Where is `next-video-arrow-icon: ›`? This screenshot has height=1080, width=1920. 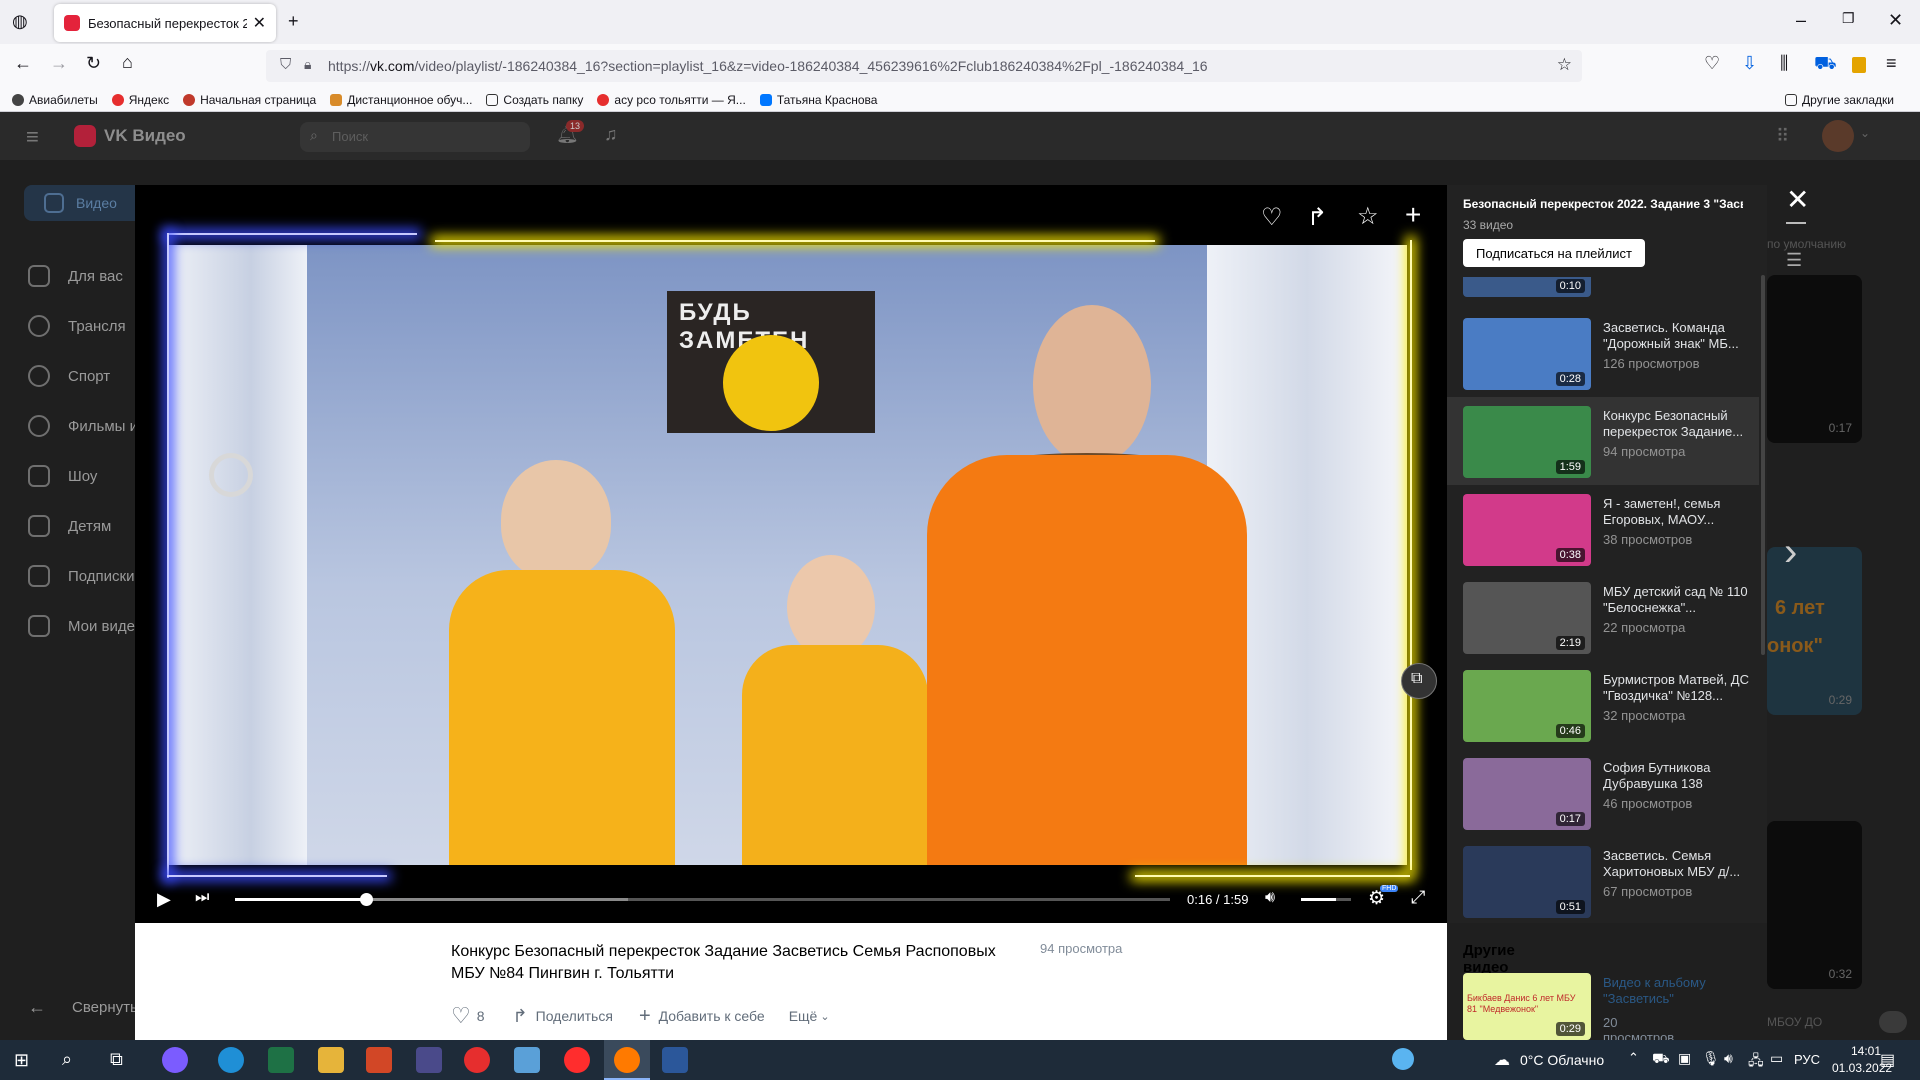 next-video-arrow-icon: › is located at coordinates (1790, 552).